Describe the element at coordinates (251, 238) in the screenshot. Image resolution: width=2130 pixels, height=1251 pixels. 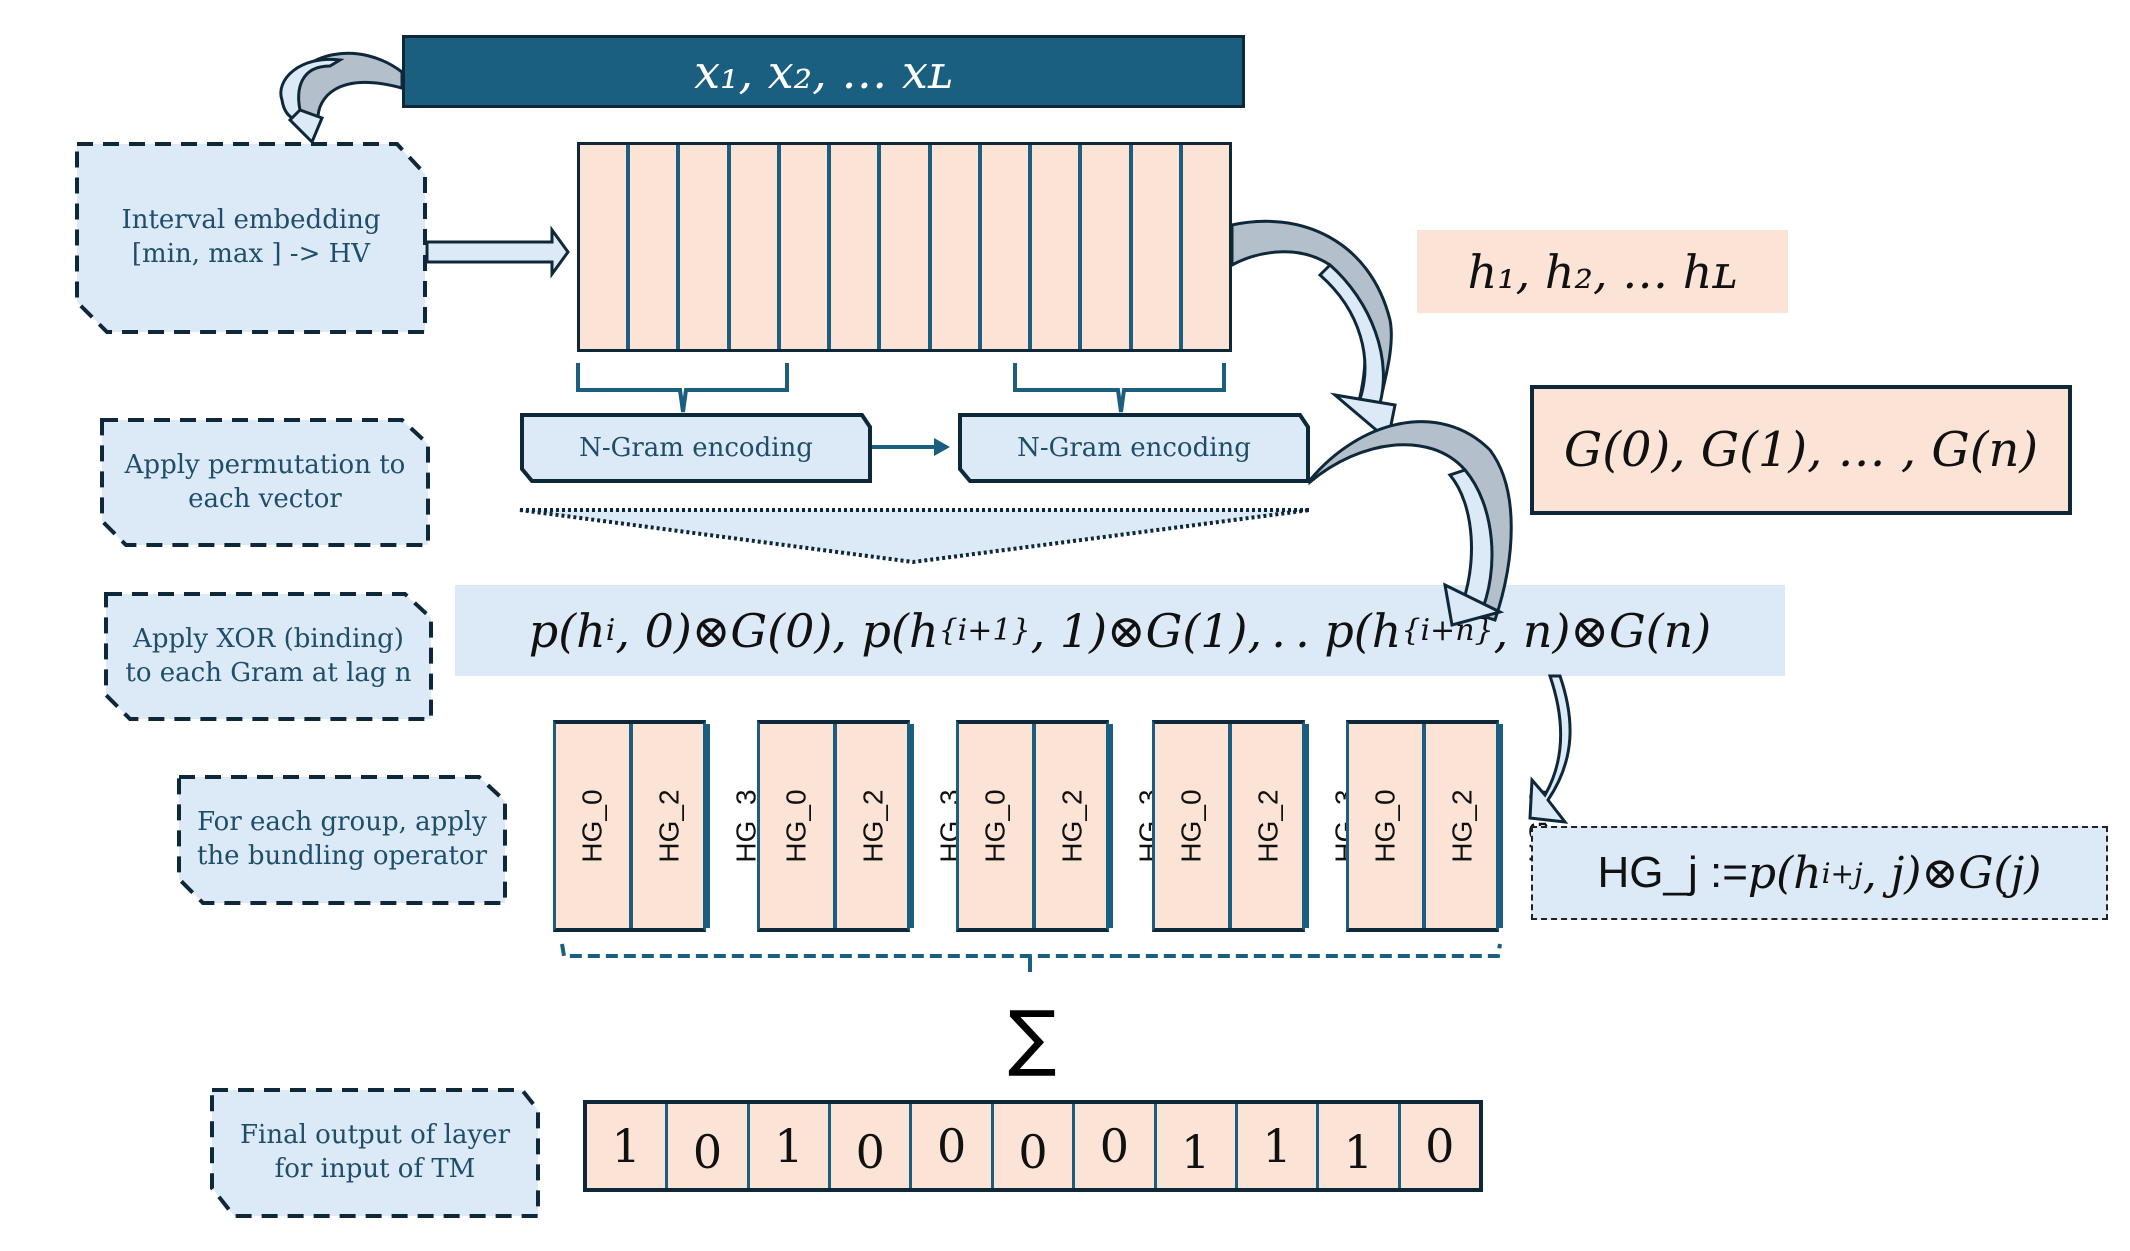
I see `interval-embedding-note: Interval embedding [min, max ] -> HV` at that location.